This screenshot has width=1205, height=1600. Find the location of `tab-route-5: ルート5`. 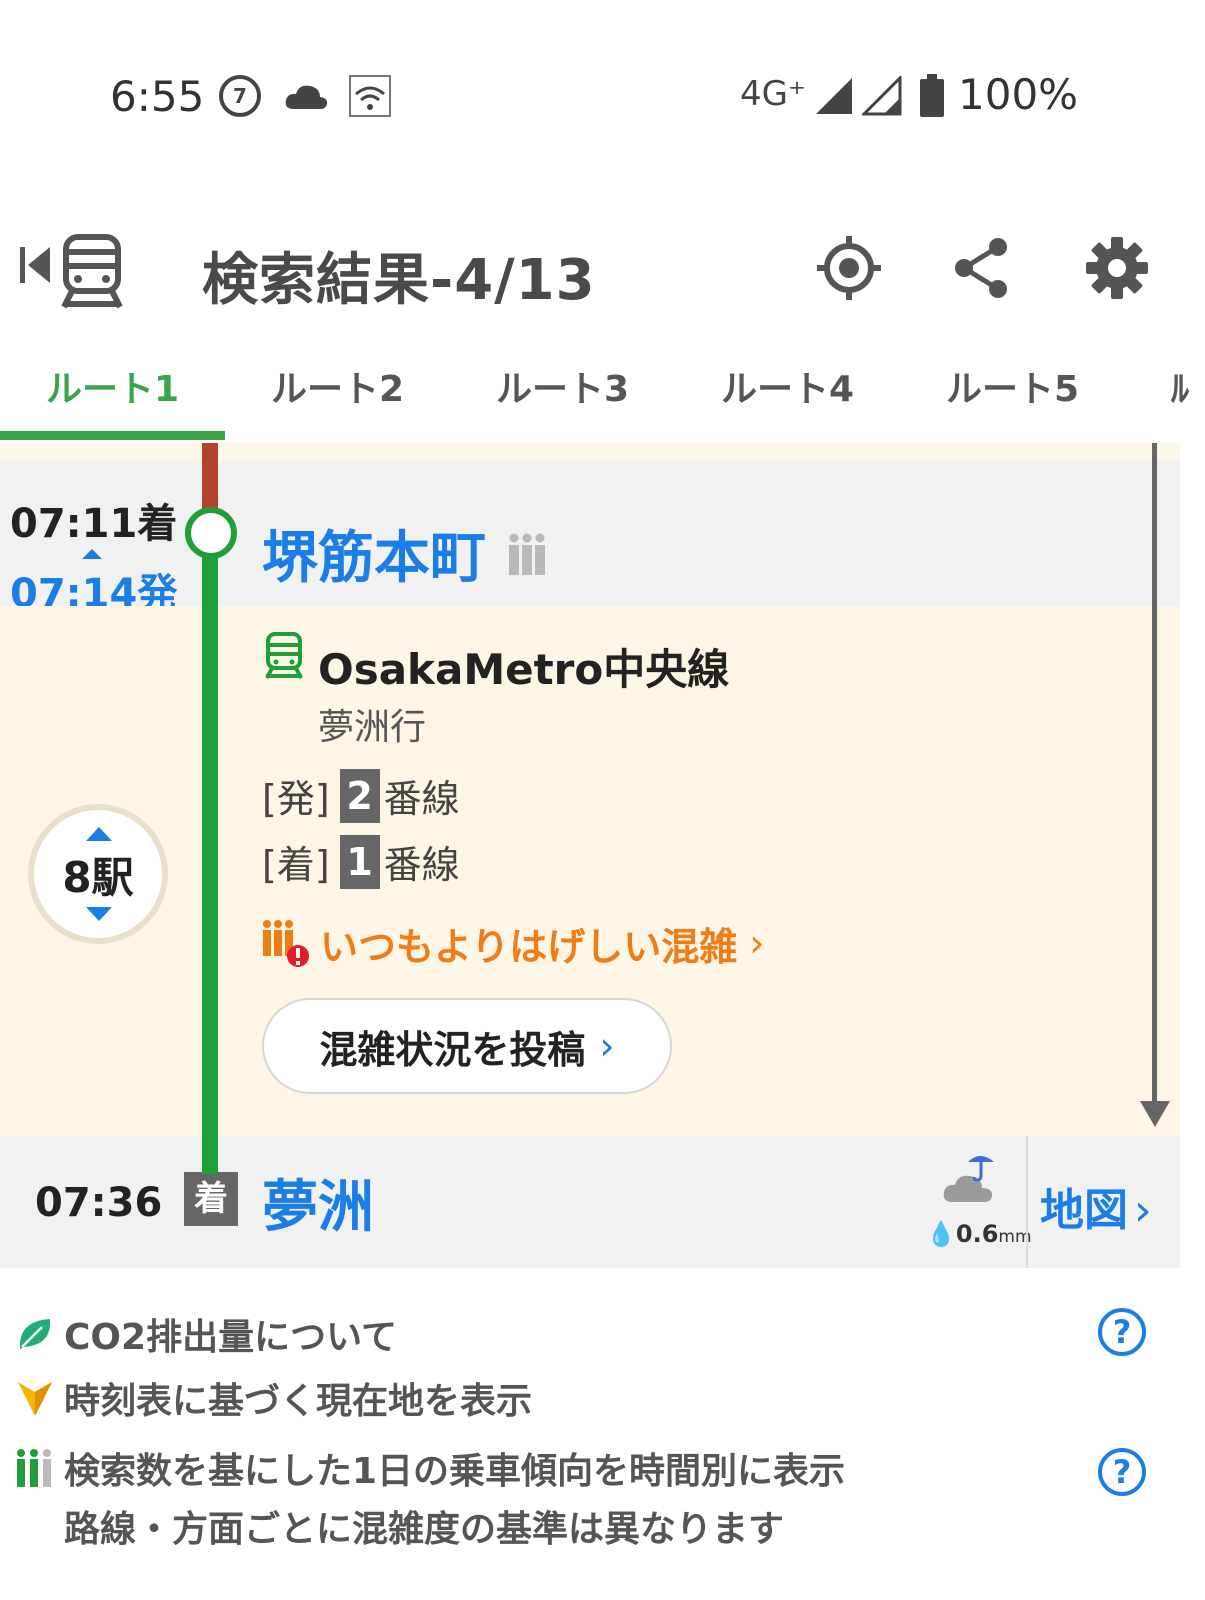

tab-route-5: ルート5 is located at coordinates (1012, 392).